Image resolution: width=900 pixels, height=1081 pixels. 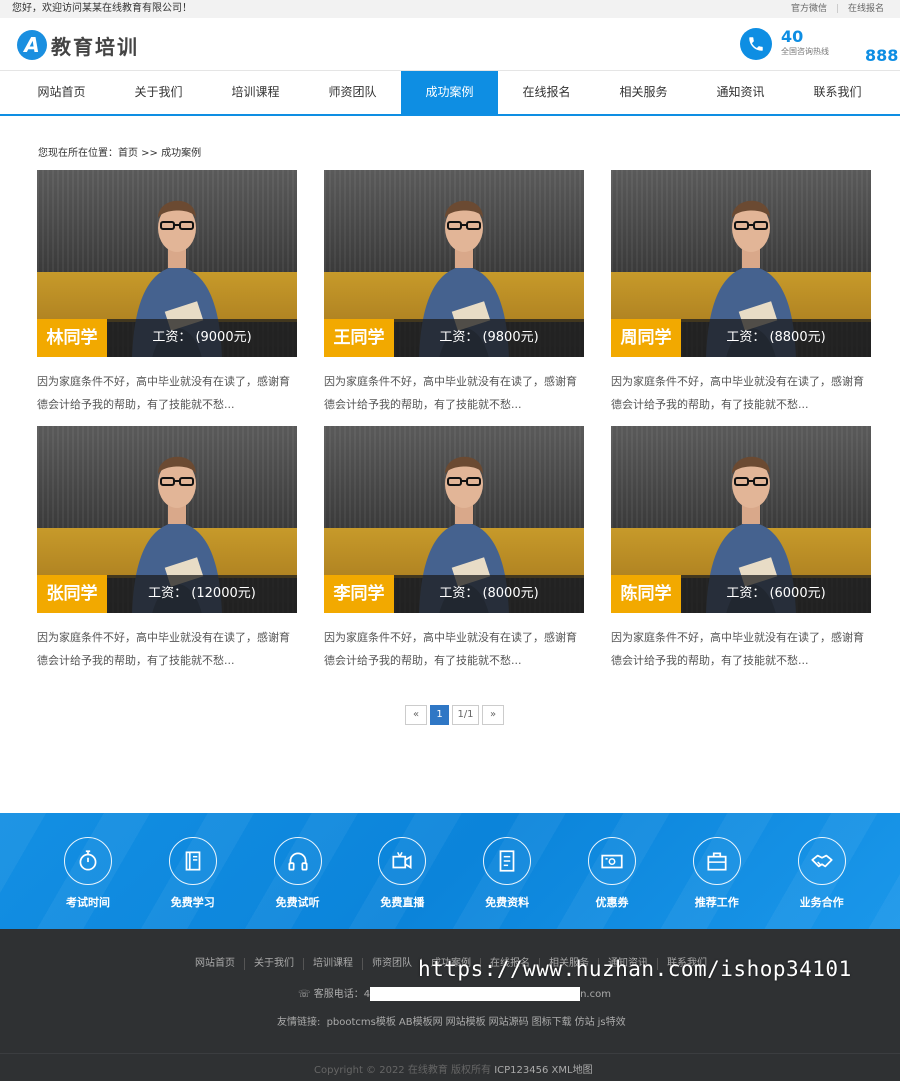 What do you see at coordinates (595, 994) in the screenshot?
I see `footer-phone-tail: n.com` at bounding box center [595, 994].